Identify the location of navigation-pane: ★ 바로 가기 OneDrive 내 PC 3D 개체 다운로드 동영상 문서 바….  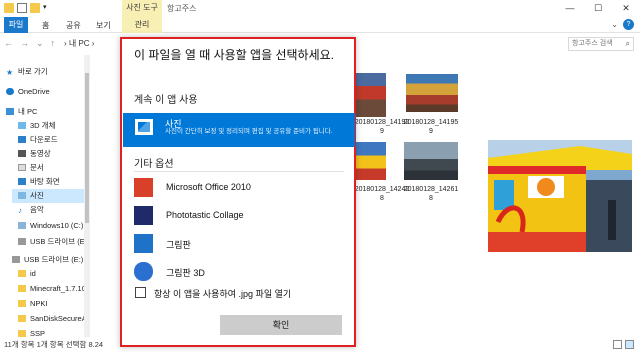
(46, 196).